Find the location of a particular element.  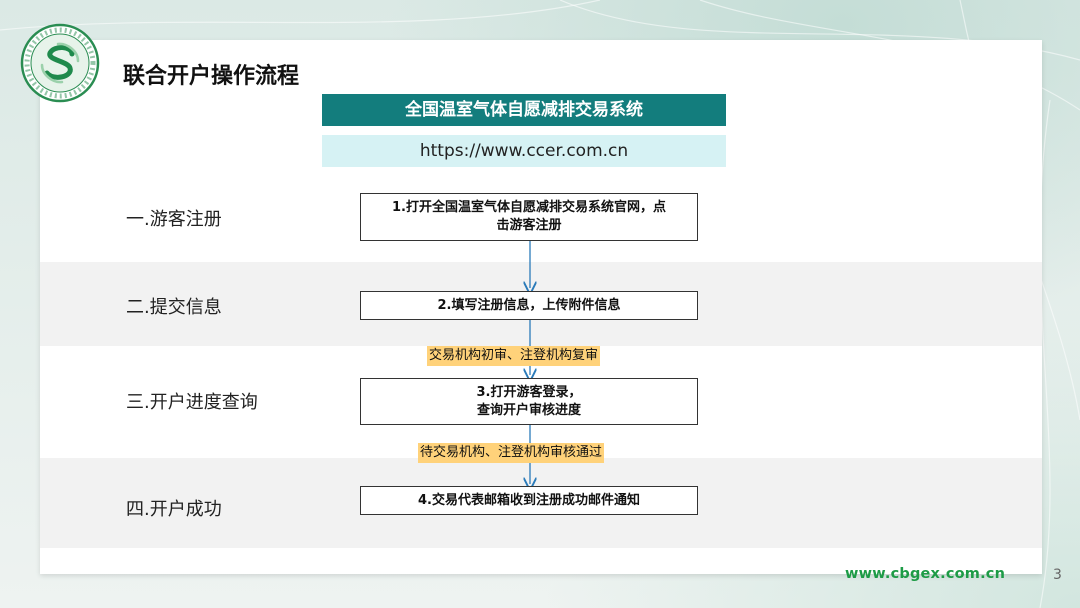

step-4-box: 4.交易代表邮箱收到注册成功邮件通知 is located at coordinates (529, 500).